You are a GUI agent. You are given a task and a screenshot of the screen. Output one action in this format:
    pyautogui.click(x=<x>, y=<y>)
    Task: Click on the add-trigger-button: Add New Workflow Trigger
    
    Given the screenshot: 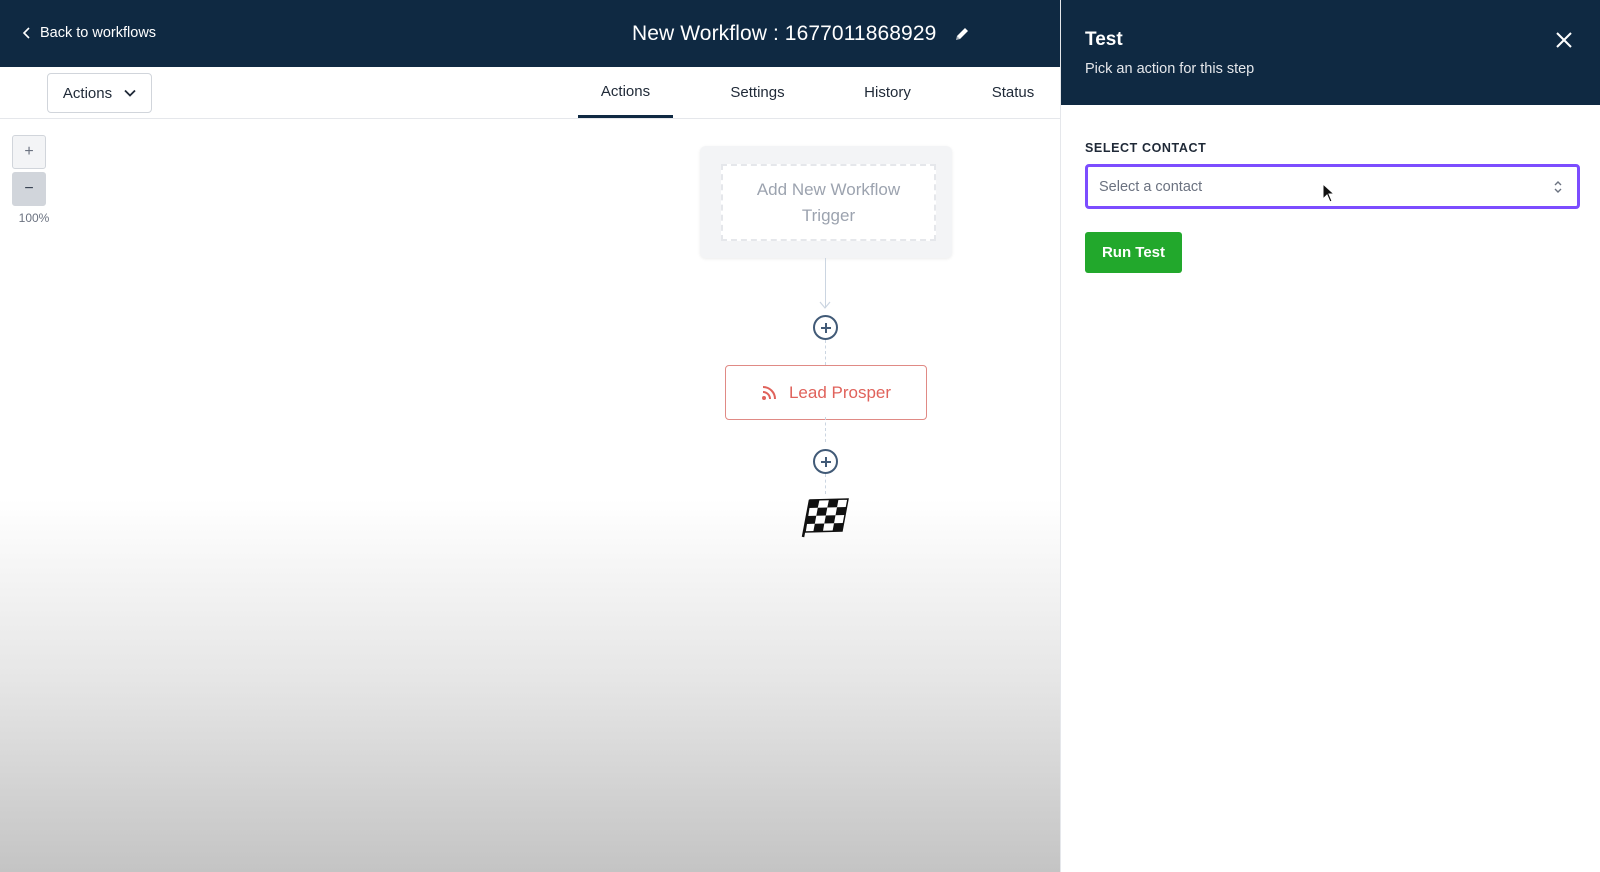 What is the action you would take?
    pyautogui.click(x=828, y=202)
    